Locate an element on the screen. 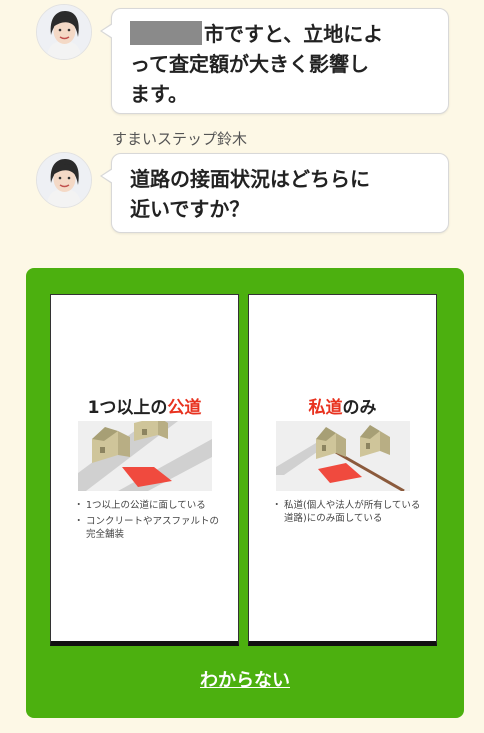  option-public-road-notes: 1つ以上の公道に面している コンクリートやアスファルトの完全舗装 is located at coordinates (150, 521).